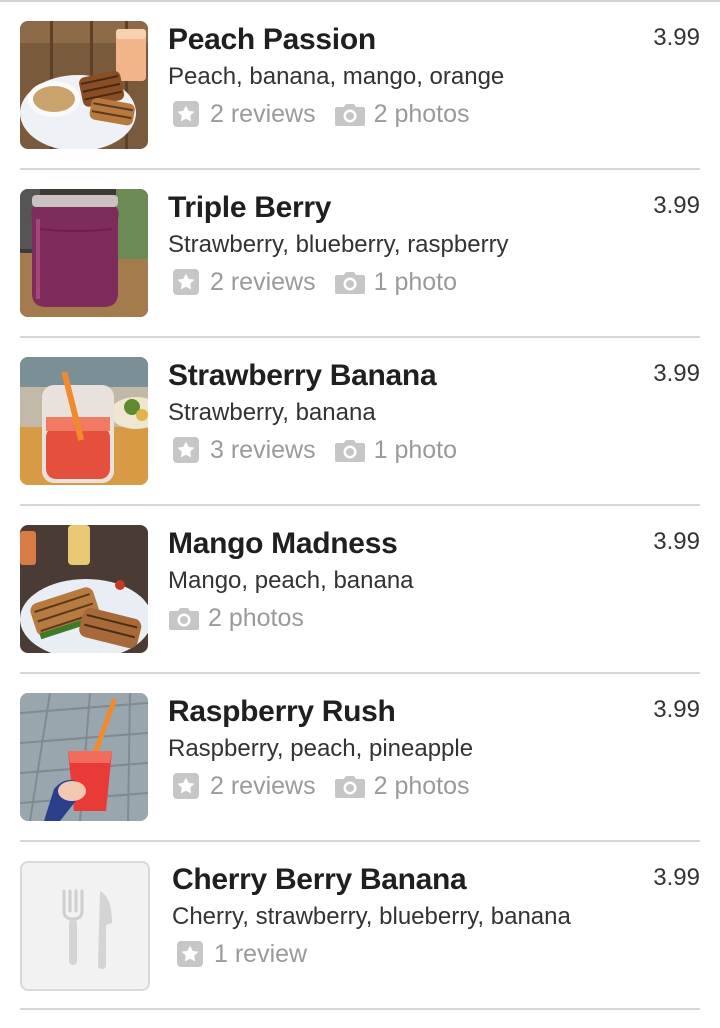 This screenshot has width=720, height=1028. Describe the element at coordinates (338, 244) in the screenshot. I see `item-description: Strawberry, blueberry, raspberry` at that location.